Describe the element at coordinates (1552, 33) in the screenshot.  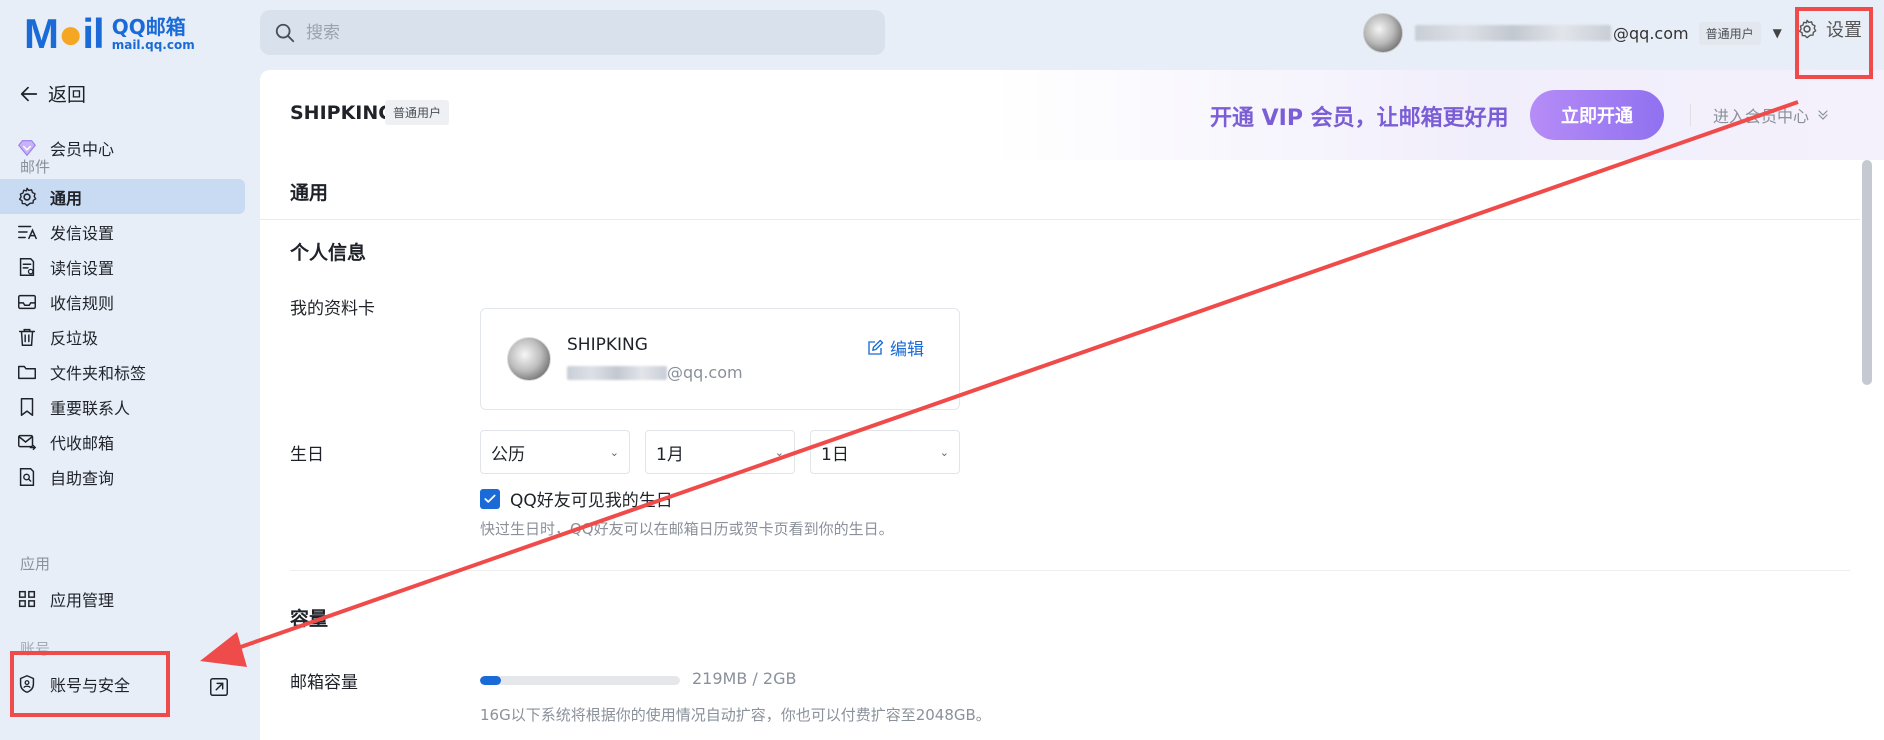
I see `user-email: @qq.com` at that location.